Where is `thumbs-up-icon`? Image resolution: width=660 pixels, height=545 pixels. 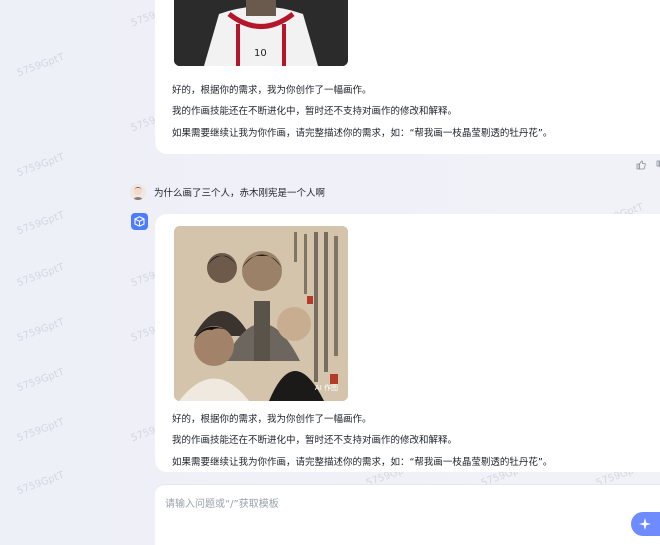
thumbs-up-icon is located at coordinates (641, 166).